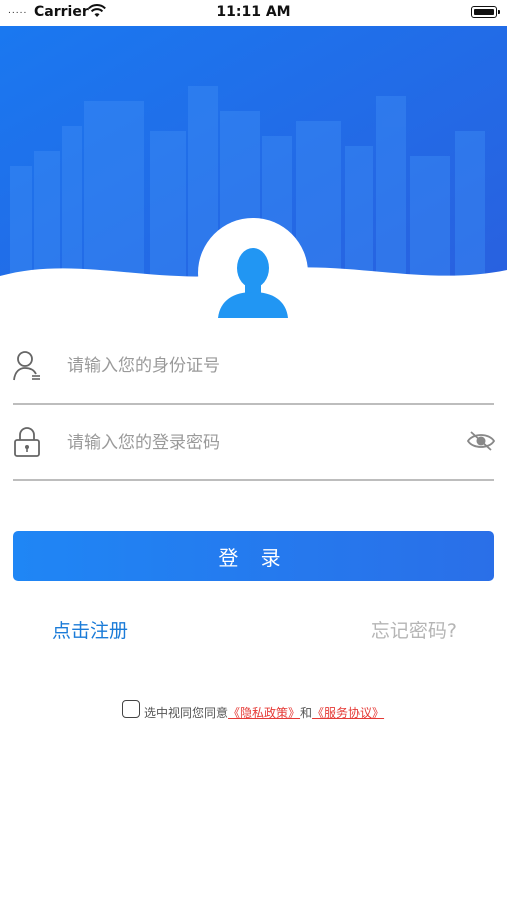 This screenshot has width=507, height=900. I want to click on eye-slash-icon, so click(481, 441).